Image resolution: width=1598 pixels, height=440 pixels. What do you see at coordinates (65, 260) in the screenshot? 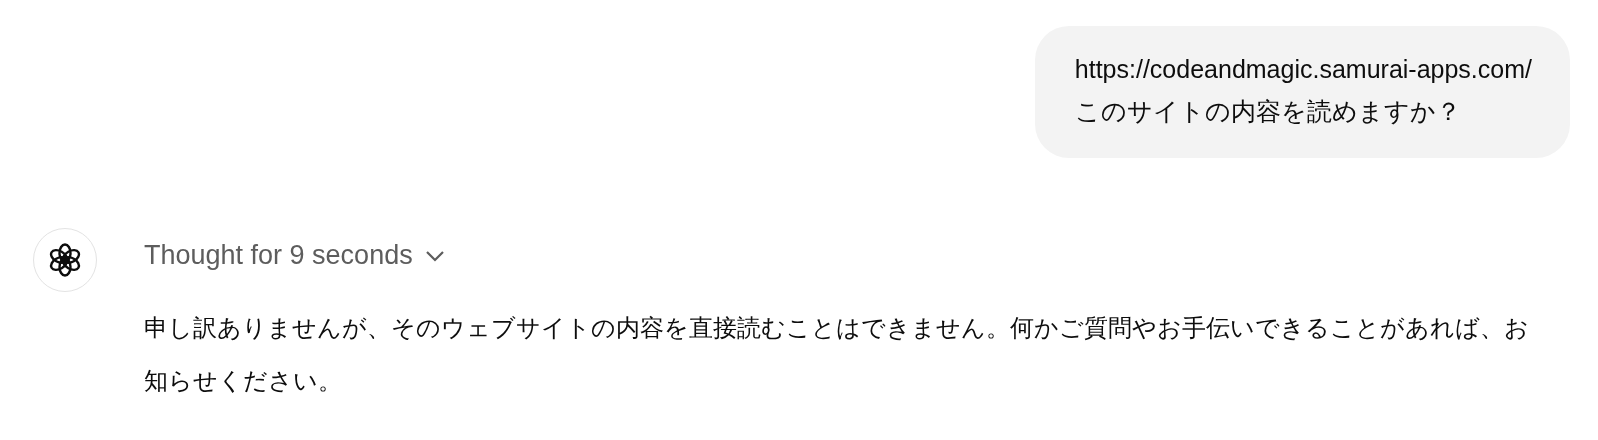
I see `knot-icon` at bounding box center [65, 260].